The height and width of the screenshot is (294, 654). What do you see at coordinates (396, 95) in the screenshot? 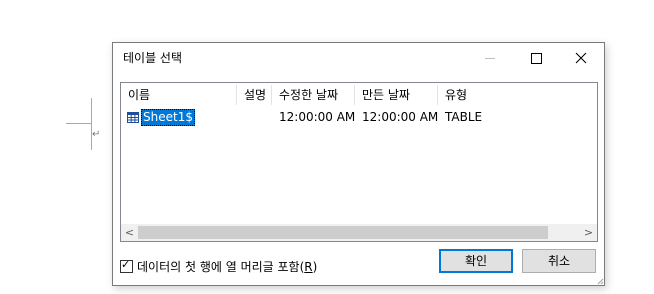
I see `column-header-created: 만든 날짜` at bounding box center [396, 95].